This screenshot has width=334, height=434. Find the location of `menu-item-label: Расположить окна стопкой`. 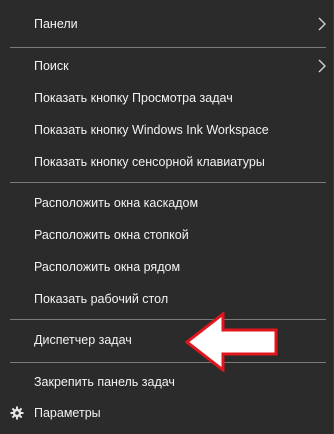

menu-item-label: Расположить окна стопкой is located at coordinates (111, 235).